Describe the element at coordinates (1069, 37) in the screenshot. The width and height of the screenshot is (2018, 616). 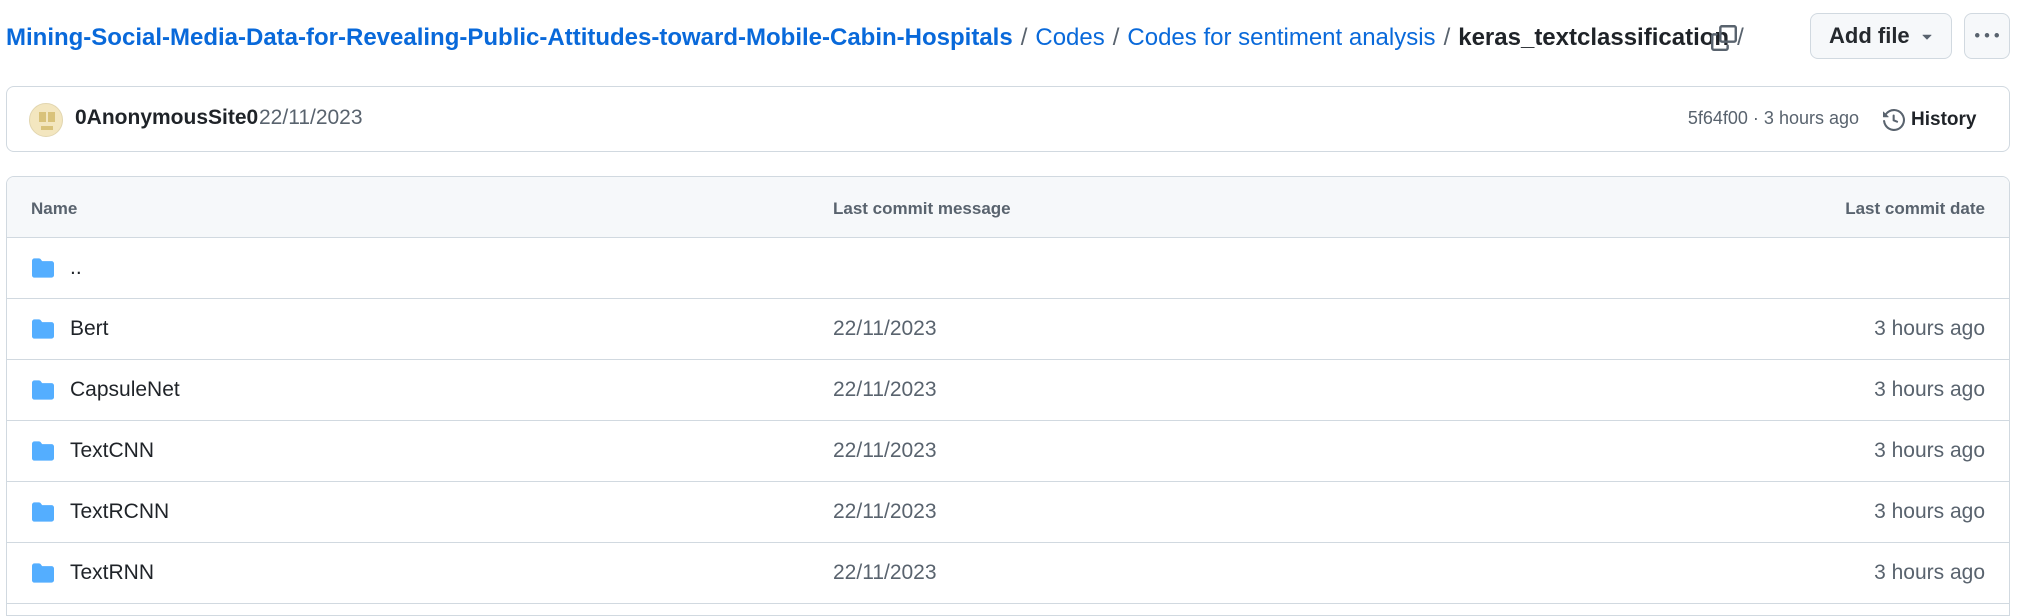
I see `breadcrumb-codes-link: Codes` at that location.